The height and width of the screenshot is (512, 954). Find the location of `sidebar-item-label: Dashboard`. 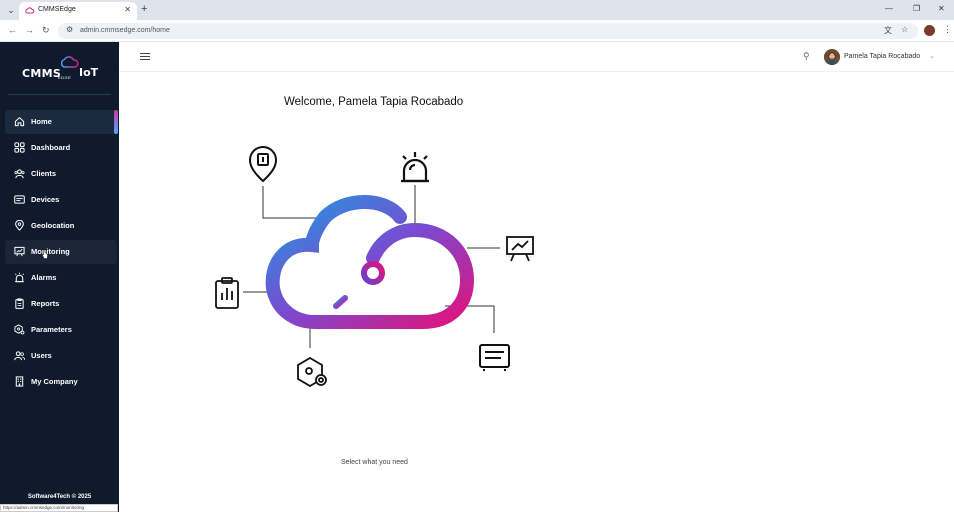

sidebar-item-label: Dashboard is located at coordinates (51, 147).